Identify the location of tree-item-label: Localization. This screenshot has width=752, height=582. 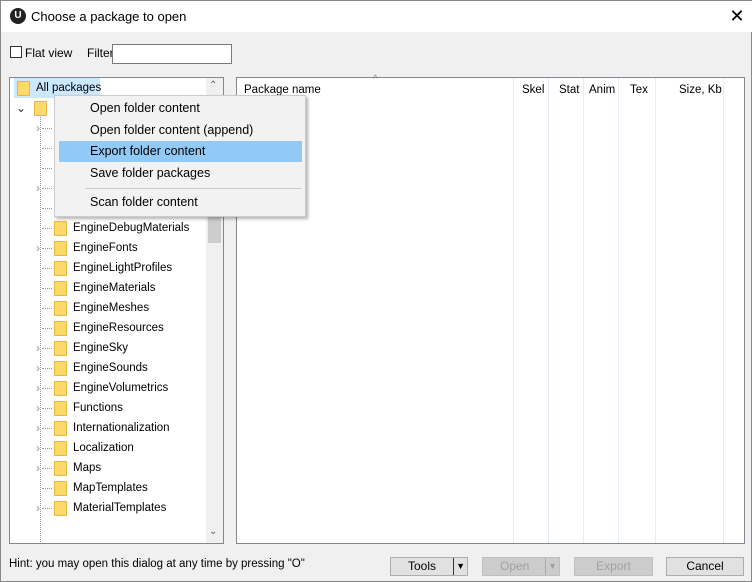
(103, 448).